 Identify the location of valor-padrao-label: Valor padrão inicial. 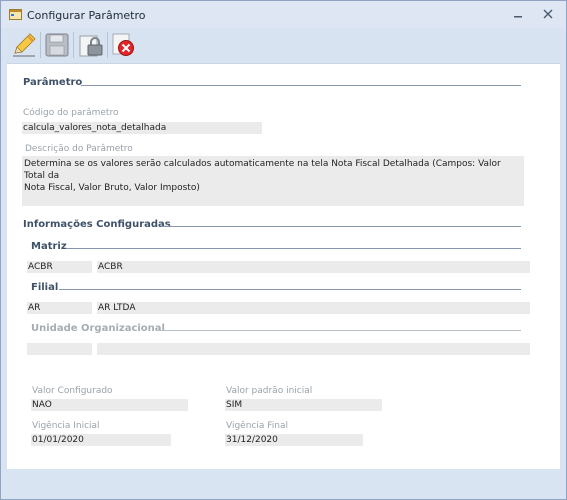
(269, 391).